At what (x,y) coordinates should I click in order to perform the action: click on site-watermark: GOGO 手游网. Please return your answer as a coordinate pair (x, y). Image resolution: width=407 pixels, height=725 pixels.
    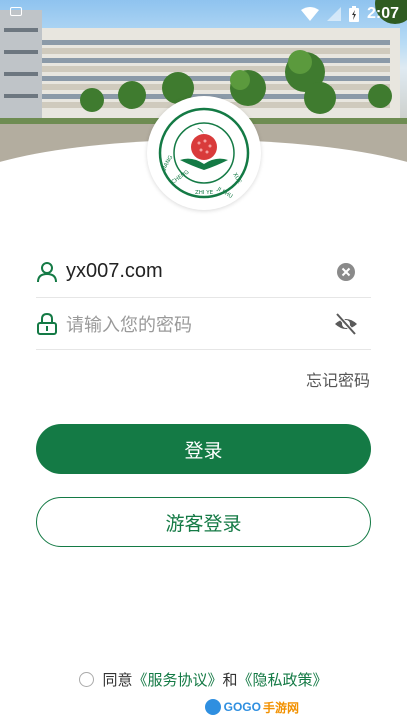
    Looking at the image, I should click on (251, 707).